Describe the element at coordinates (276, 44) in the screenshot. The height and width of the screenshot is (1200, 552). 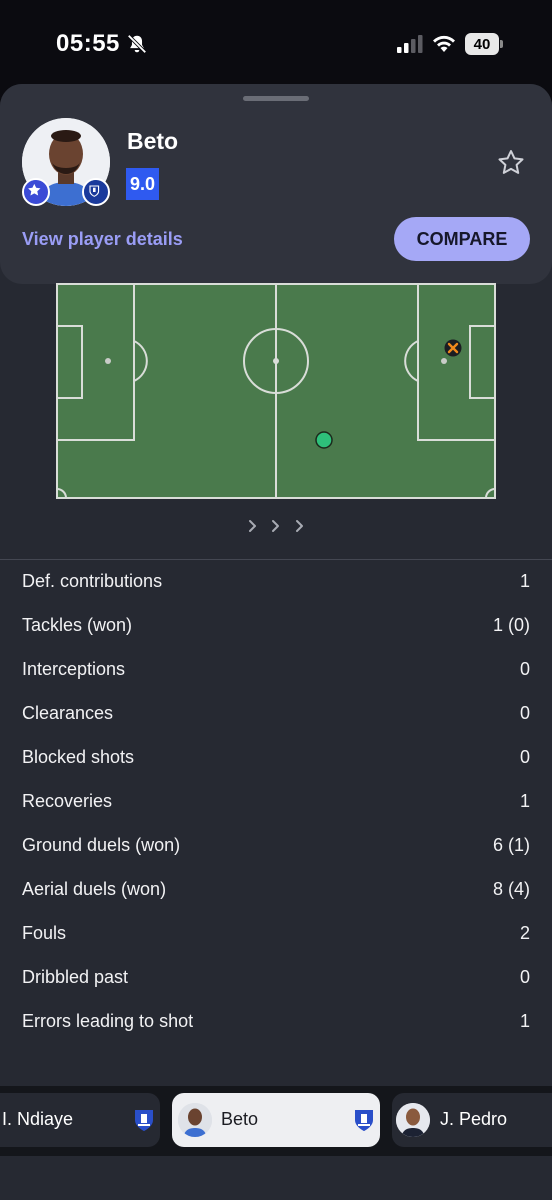
I see `status-bar: 05:55 40` at that location.